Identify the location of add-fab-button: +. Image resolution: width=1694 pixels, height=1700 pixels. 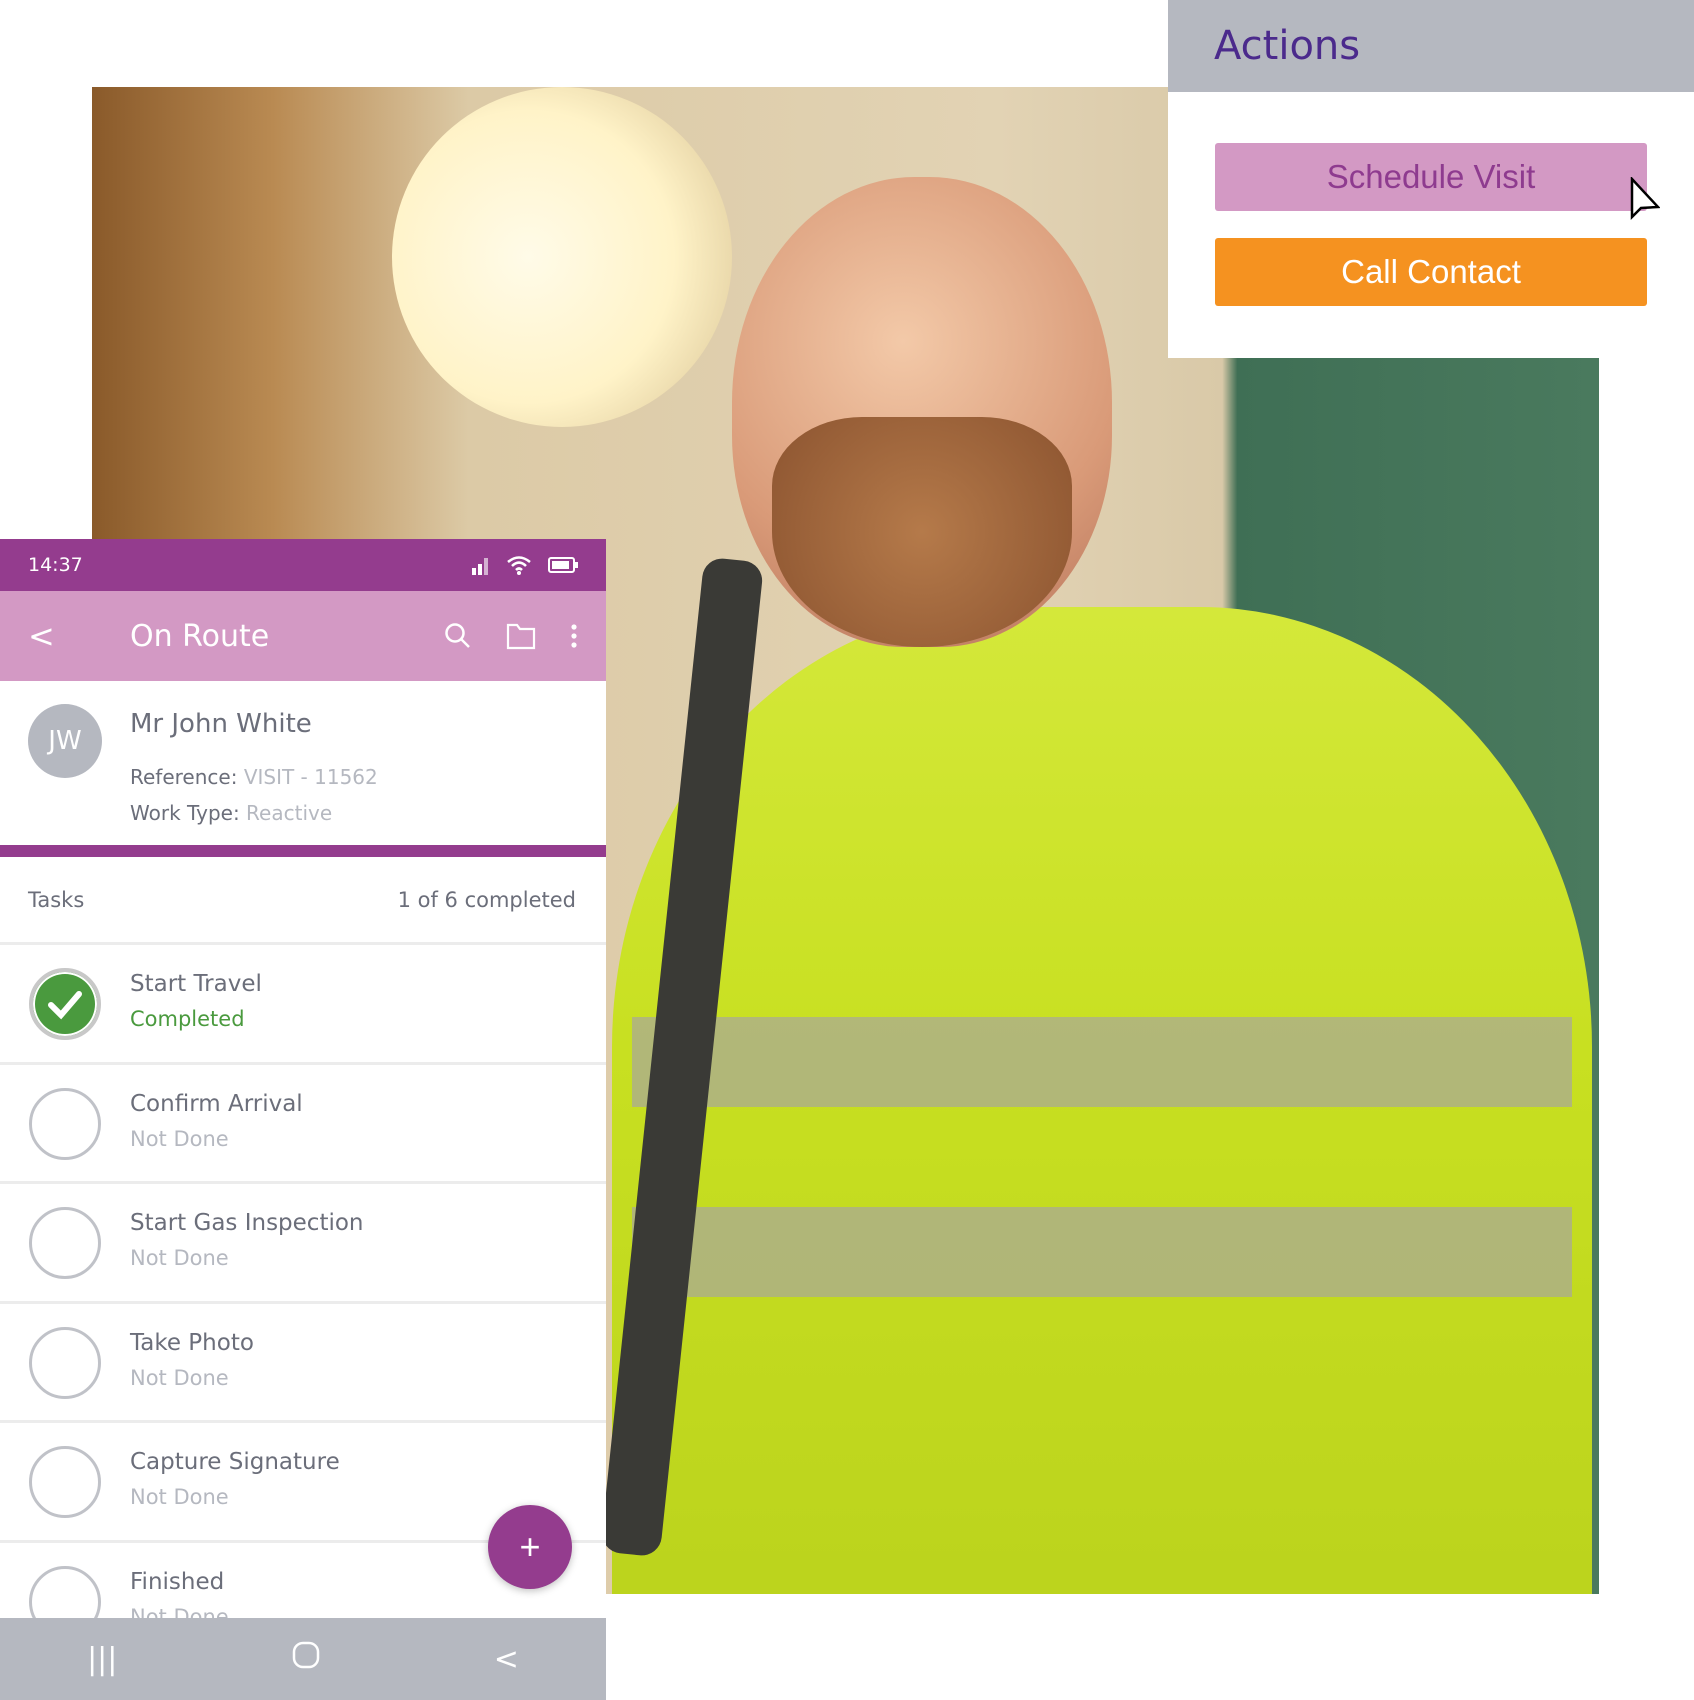
(530, 1547).